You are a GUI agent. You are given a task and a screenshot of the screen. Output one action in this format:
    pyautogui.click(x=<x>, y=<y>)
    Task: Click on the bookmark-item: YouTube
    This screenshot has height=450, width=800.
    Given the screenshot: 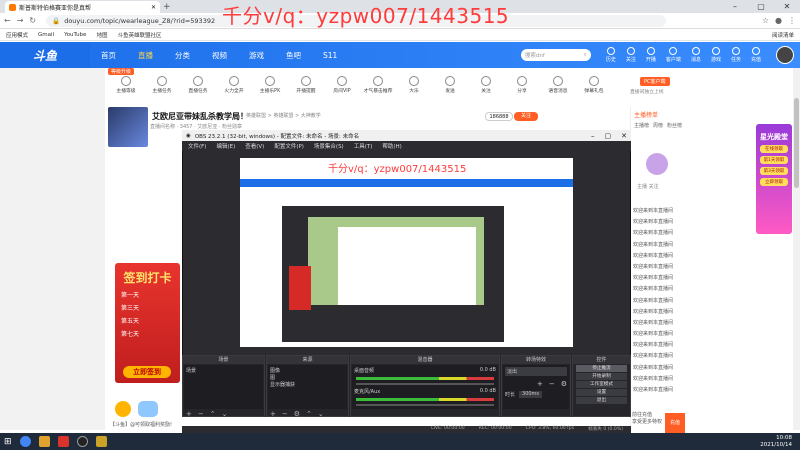 What is the action you would take?
    pyautogui.click(x=75, y=35)
    